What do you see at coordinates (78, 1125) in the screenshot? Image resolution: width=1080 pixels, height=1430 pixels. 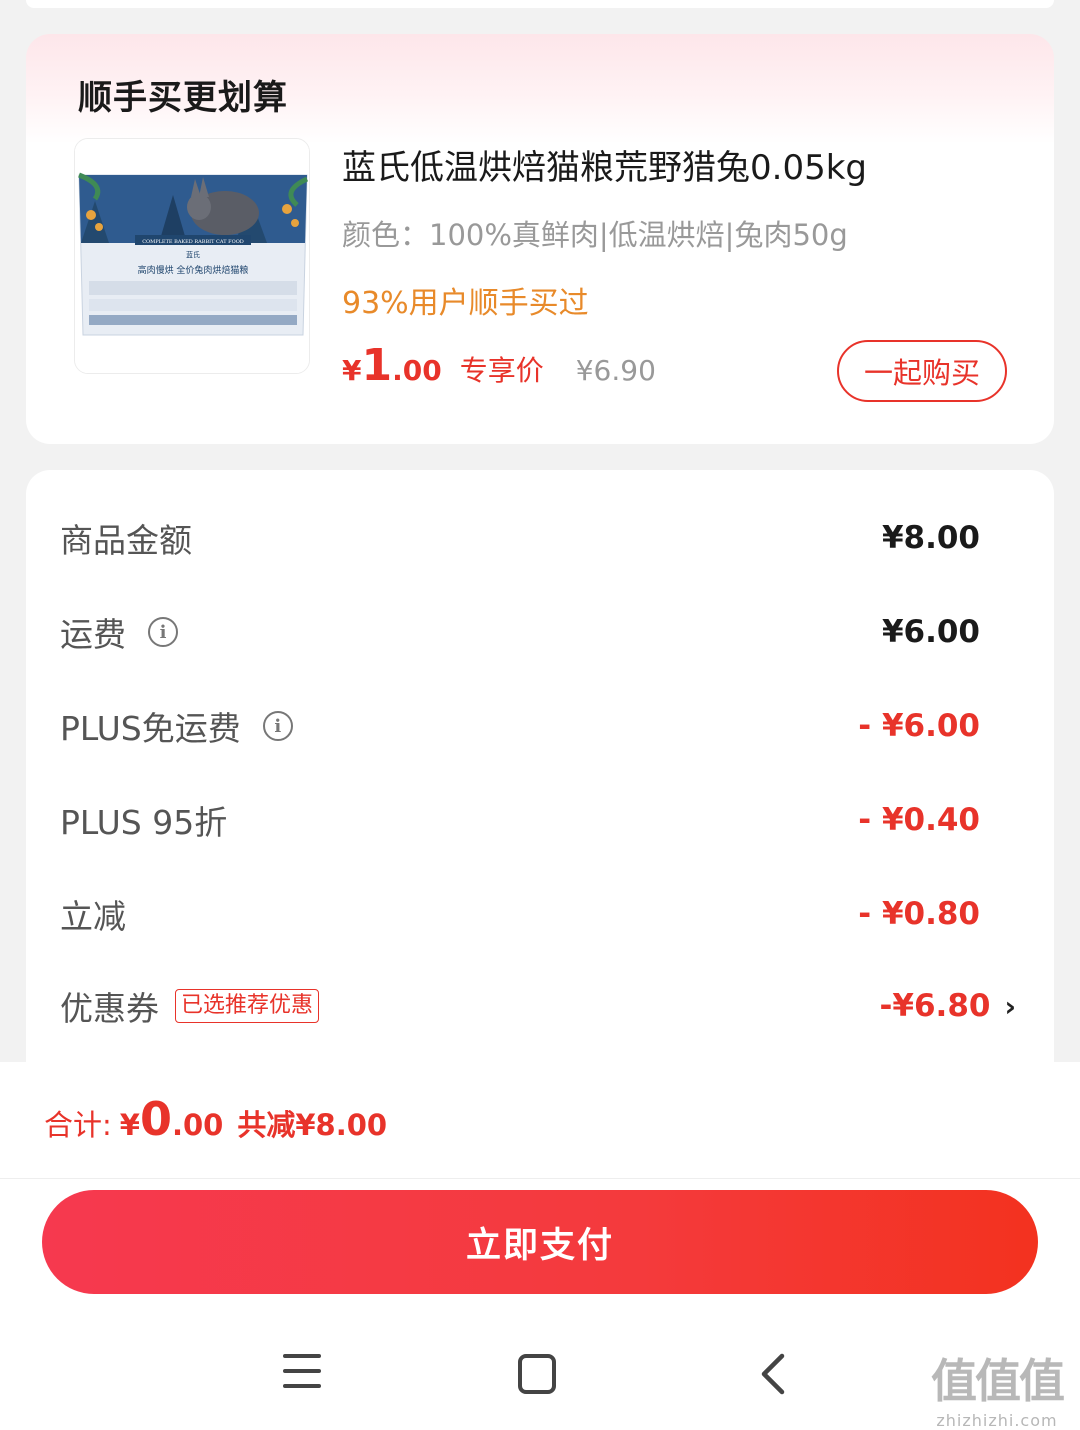 I see `total-label: 合计:` at bounding box center [78, 1125].